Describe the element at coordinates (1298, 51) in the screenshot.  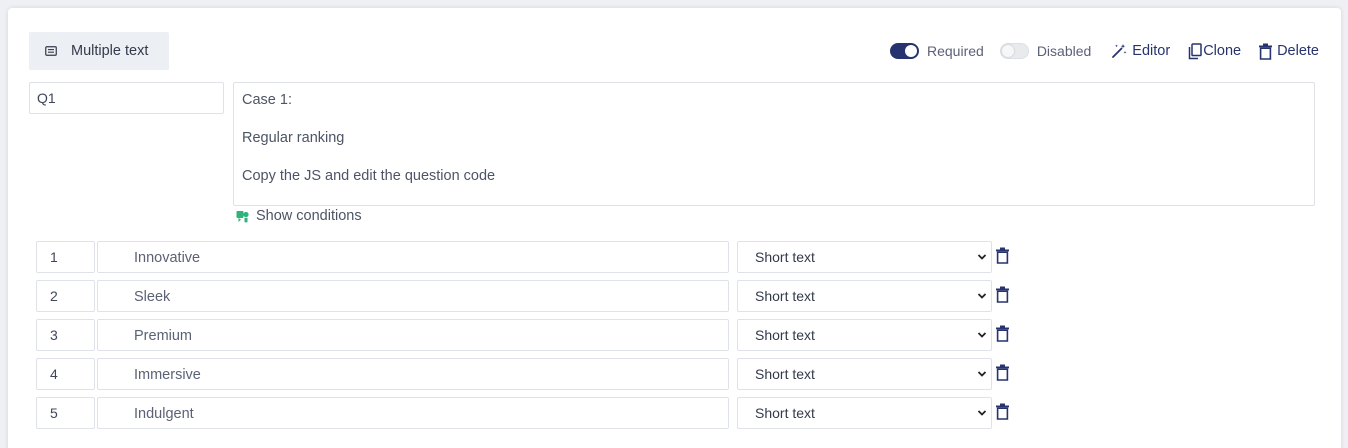
I see `delete-label: Delete` at that location.